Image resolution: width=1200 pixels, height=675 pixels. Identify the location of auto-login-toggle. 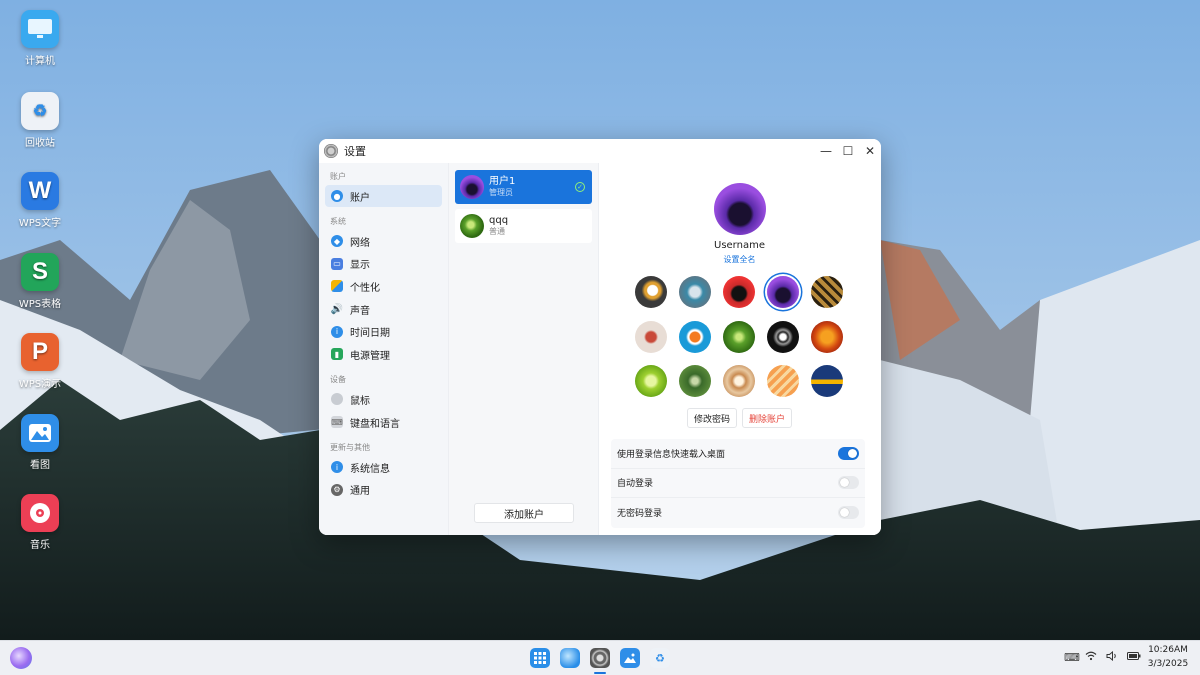
(848, 483).